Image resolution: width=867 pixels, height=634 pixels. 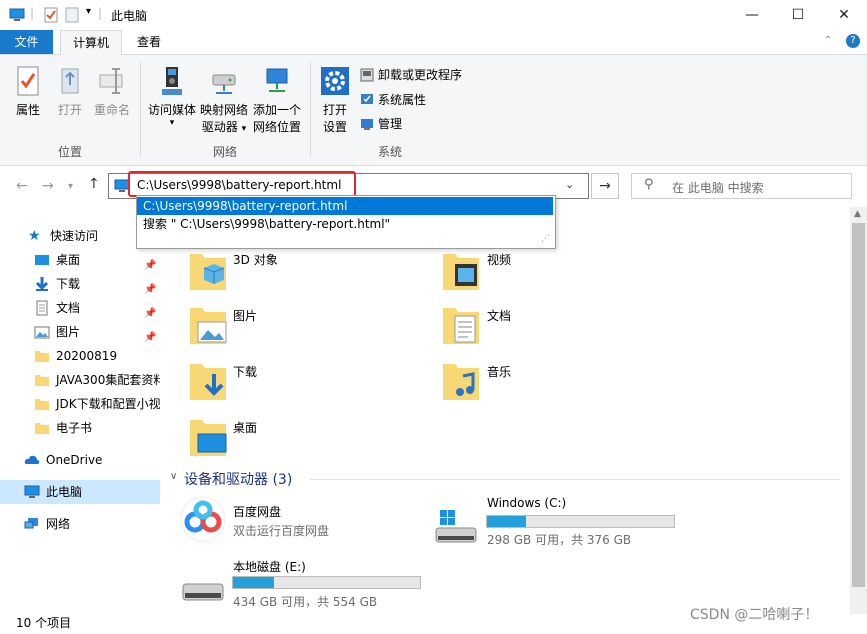 What do you see at coordinates (367, 124) in the screenshot?
I see `manage-icon` at bounding box center [367, 124].